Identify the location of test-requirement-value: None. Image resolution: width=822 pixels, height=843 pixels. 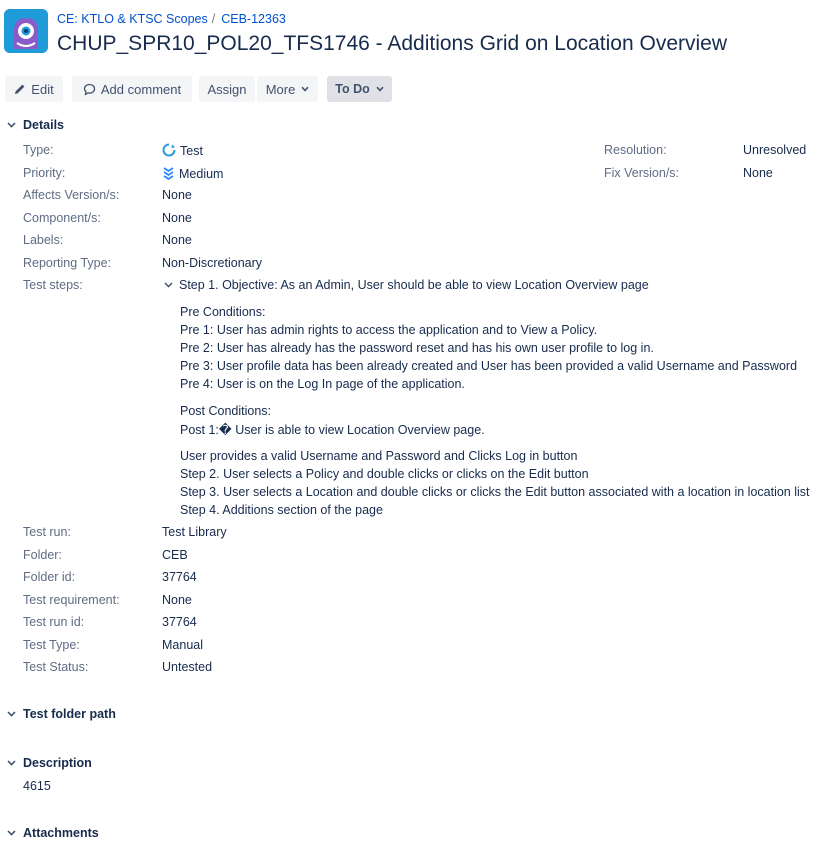
(177, 600).